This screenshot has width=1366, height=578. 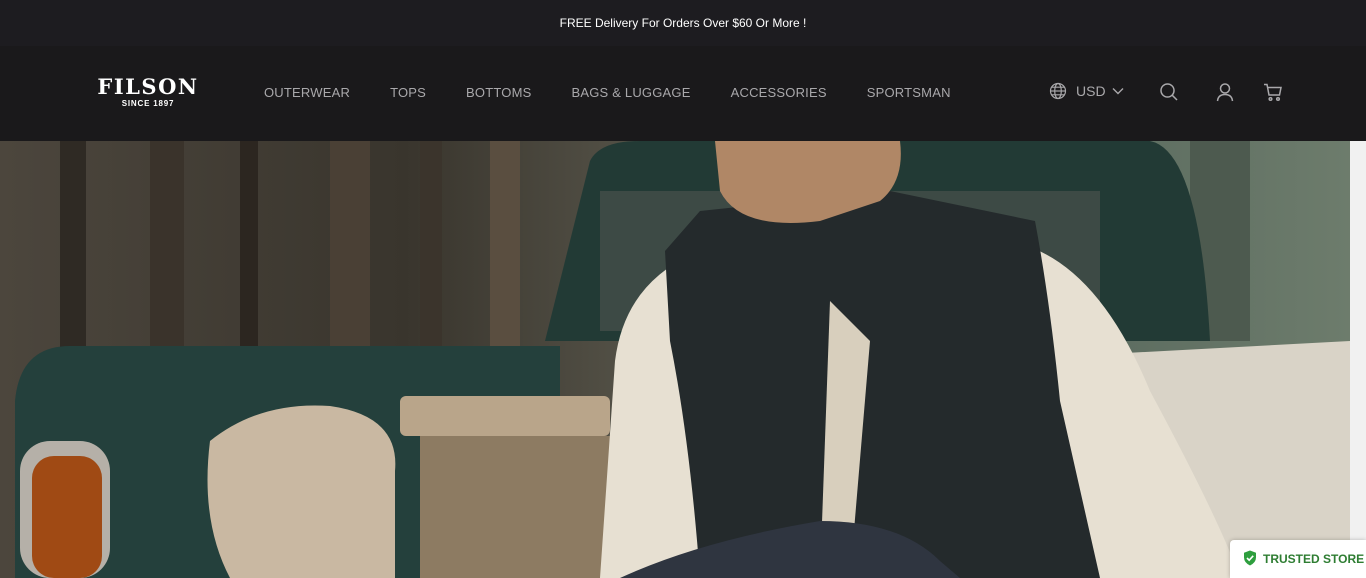 What do you see at coordinates (1250, 559) in the screenshot?
I see `shield-check-icon` at bounding box center [1250, 559].